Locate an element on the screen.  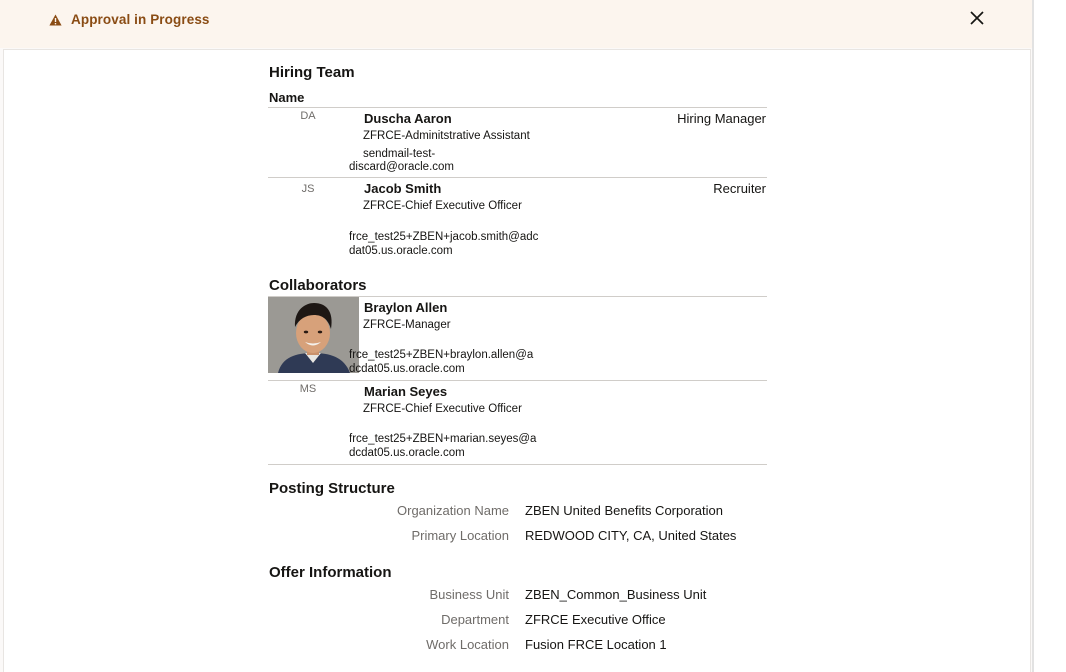
field-value: Fusion FRCE Location 1 is located at coordinates (596, 644).